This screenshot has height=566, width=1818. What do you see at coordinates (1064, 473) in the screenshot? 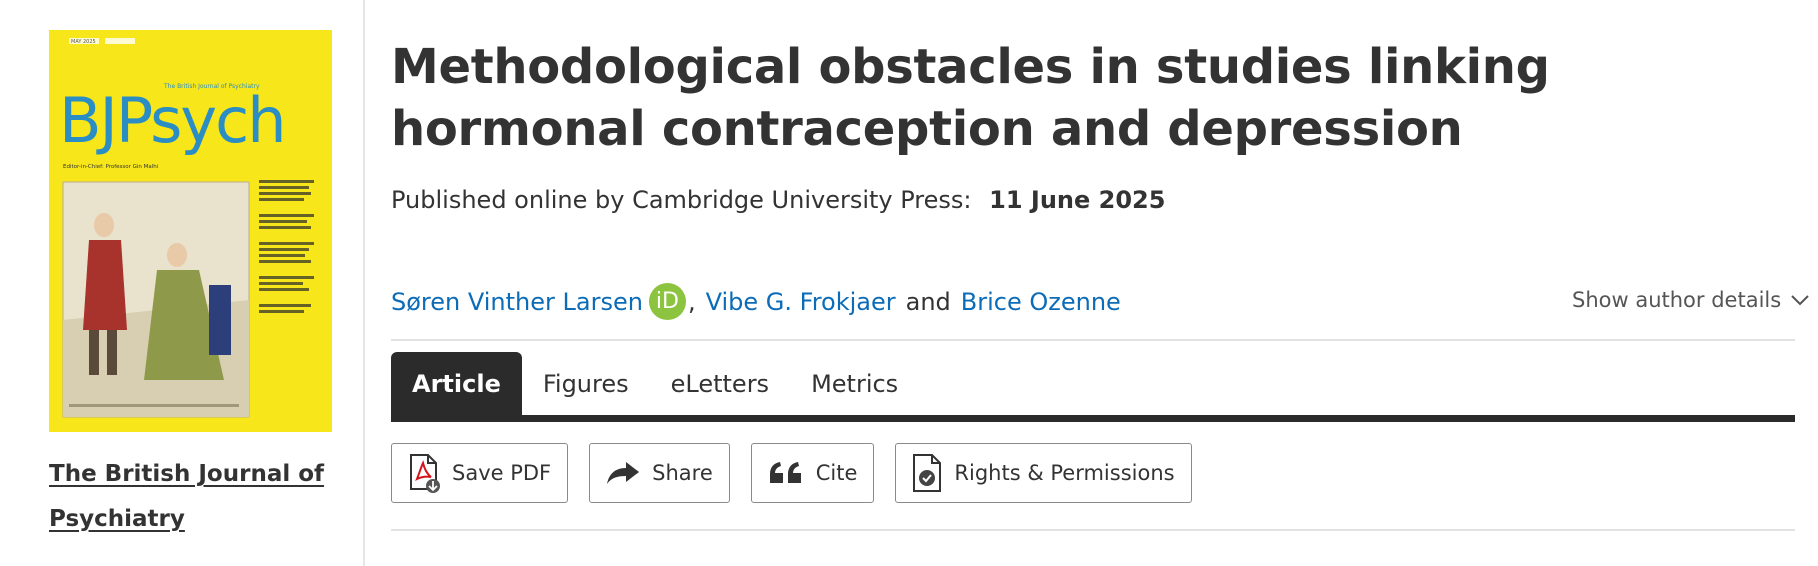
I see `rights-permissions-label: Rights & Permissions` at bounding box center [1064, 473].